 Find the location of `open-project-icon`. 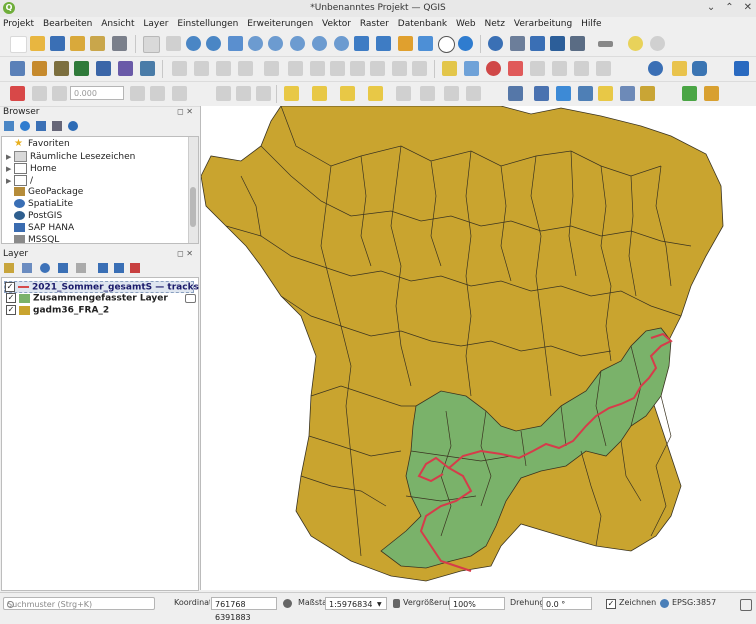

open-project-icon is located at coordinates (37, 43).